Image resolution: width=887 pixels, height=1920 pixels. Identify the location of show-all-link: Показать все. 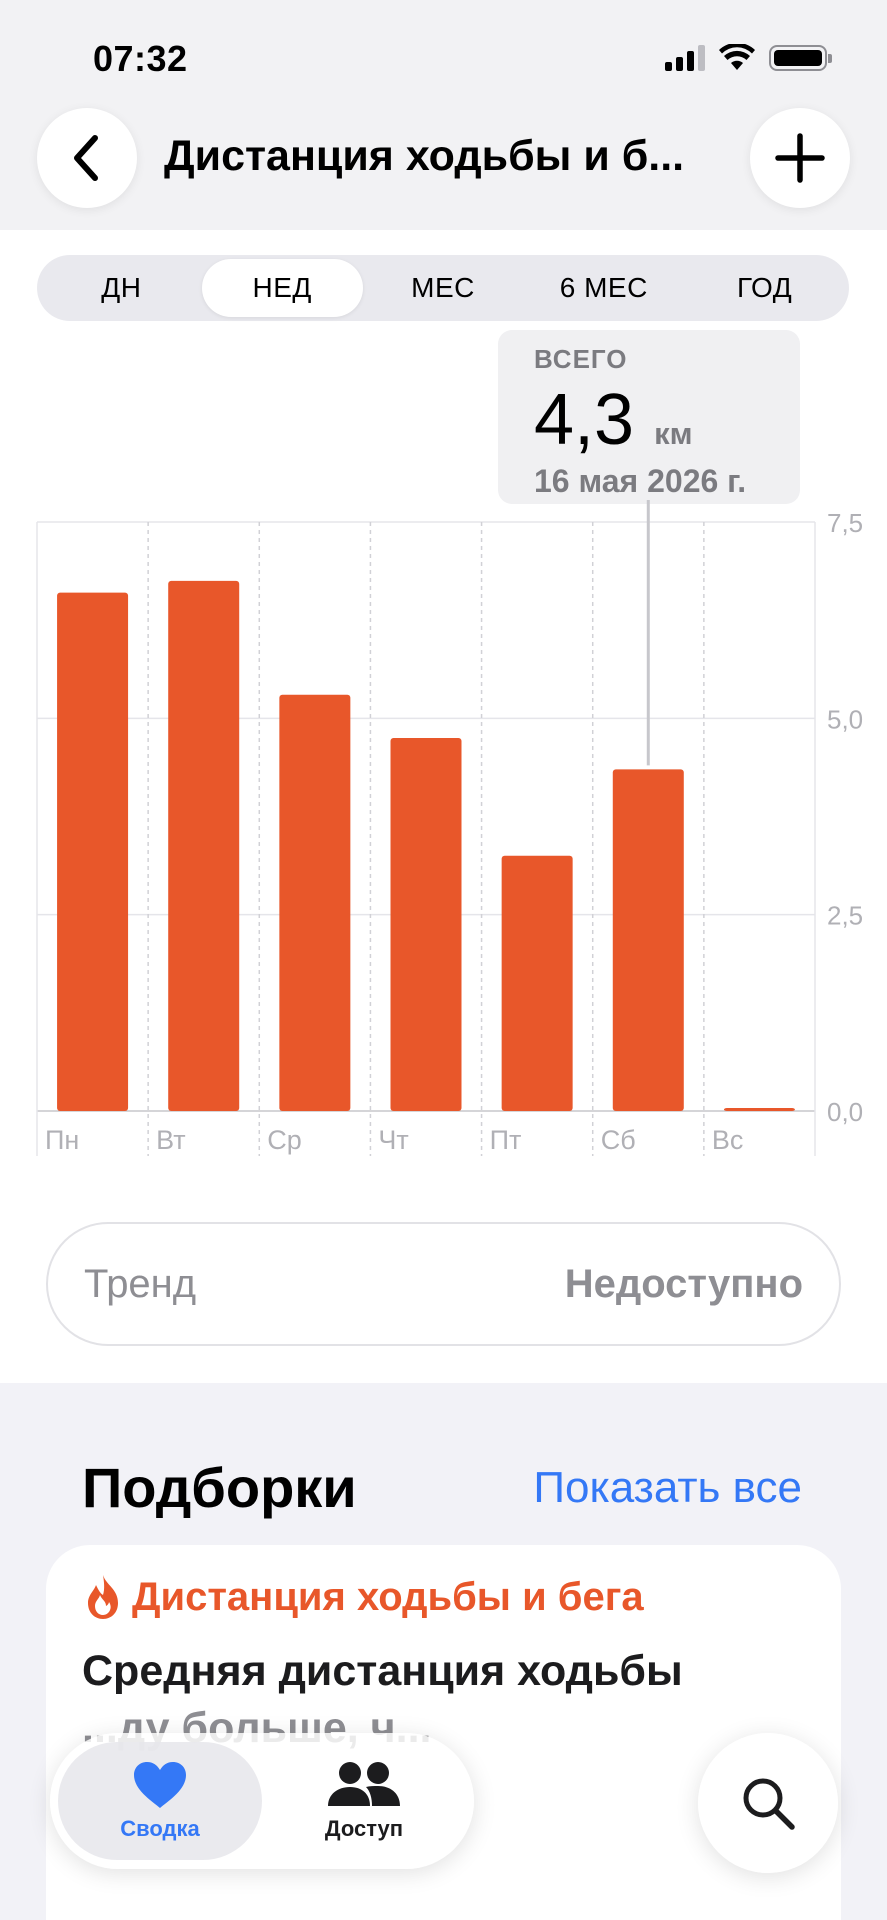
(667, 1488).